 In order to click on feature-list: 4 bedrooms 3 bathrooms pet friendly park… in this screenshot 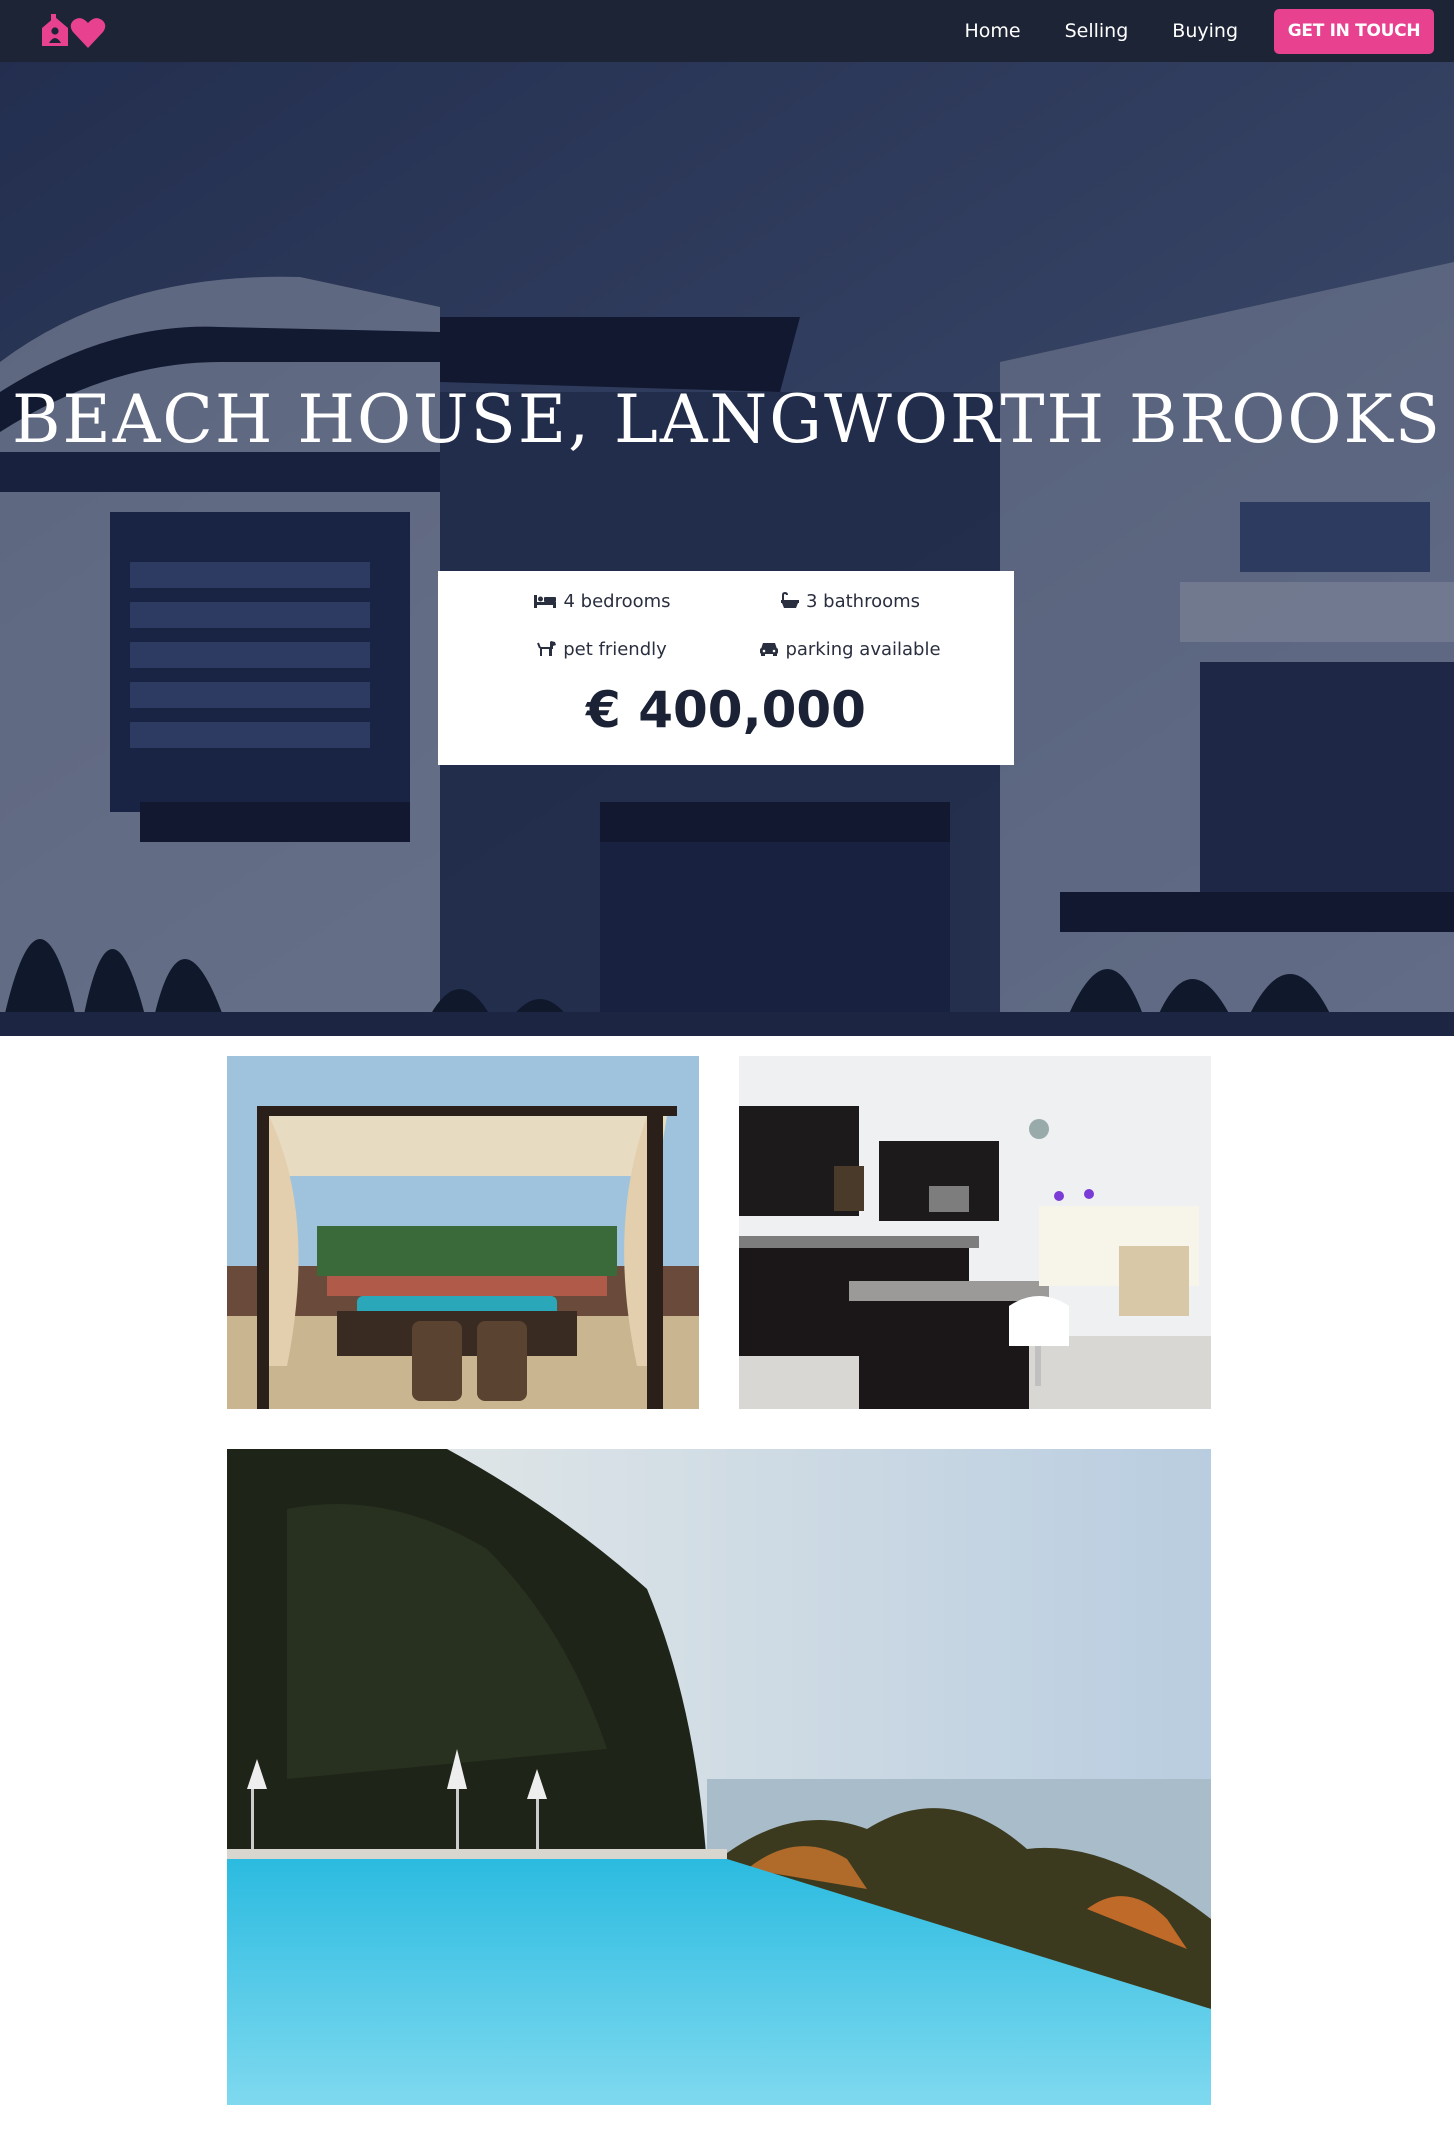, I will do `click(726, 625)`.